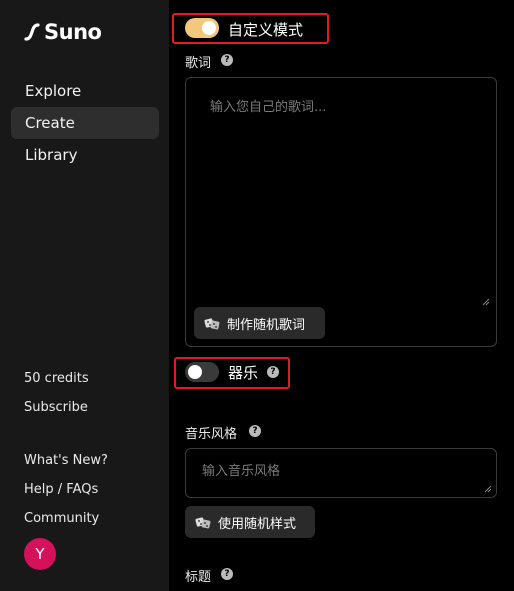  I want to click on lyrics-label: 歌词, so click(198, 63).